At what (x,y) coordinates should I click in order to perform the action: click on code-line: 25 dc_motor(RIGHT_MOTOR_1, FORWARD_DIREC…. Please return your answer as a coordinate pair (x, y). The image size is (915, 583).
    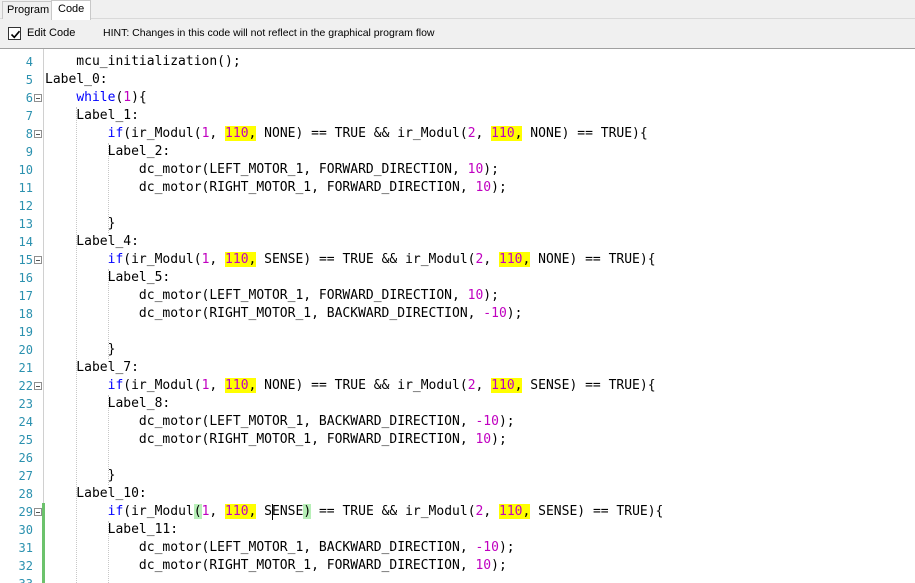
    Looking at the image, I should click on (457, 440).